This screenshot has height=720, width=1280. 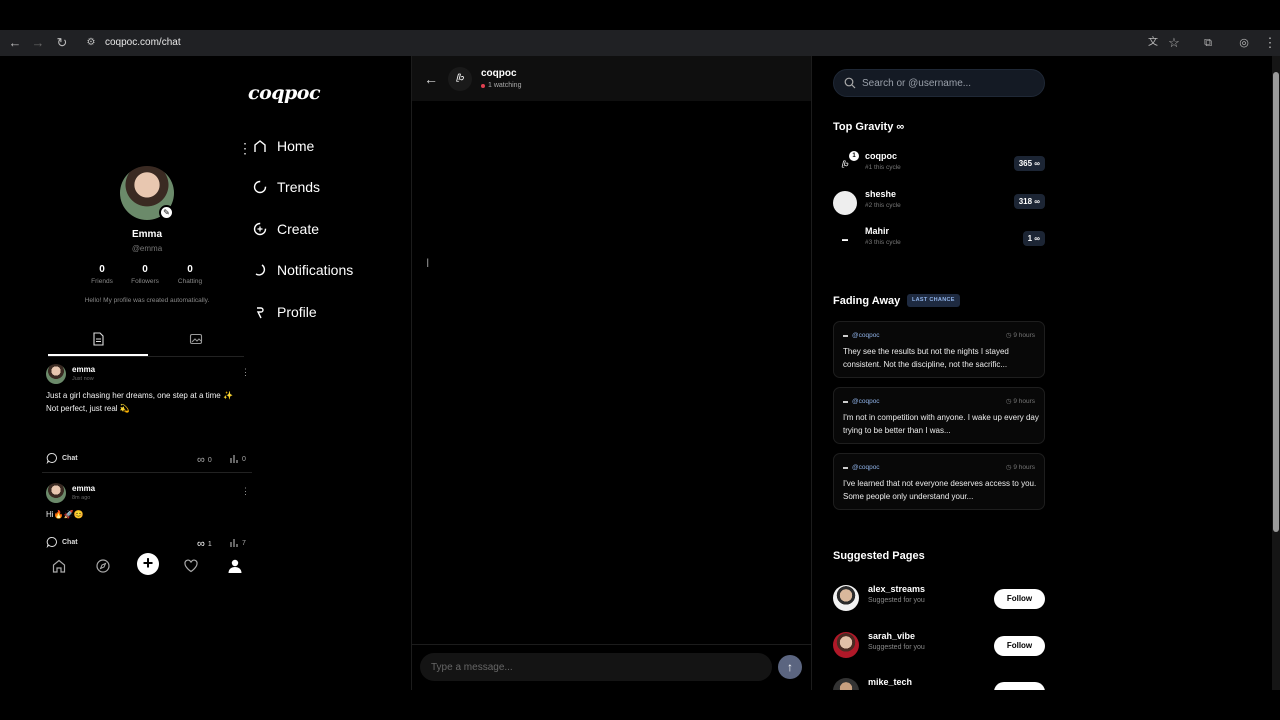 I want to click on address-bar: coqpoc.com/chat, so click(x=143, y=42).